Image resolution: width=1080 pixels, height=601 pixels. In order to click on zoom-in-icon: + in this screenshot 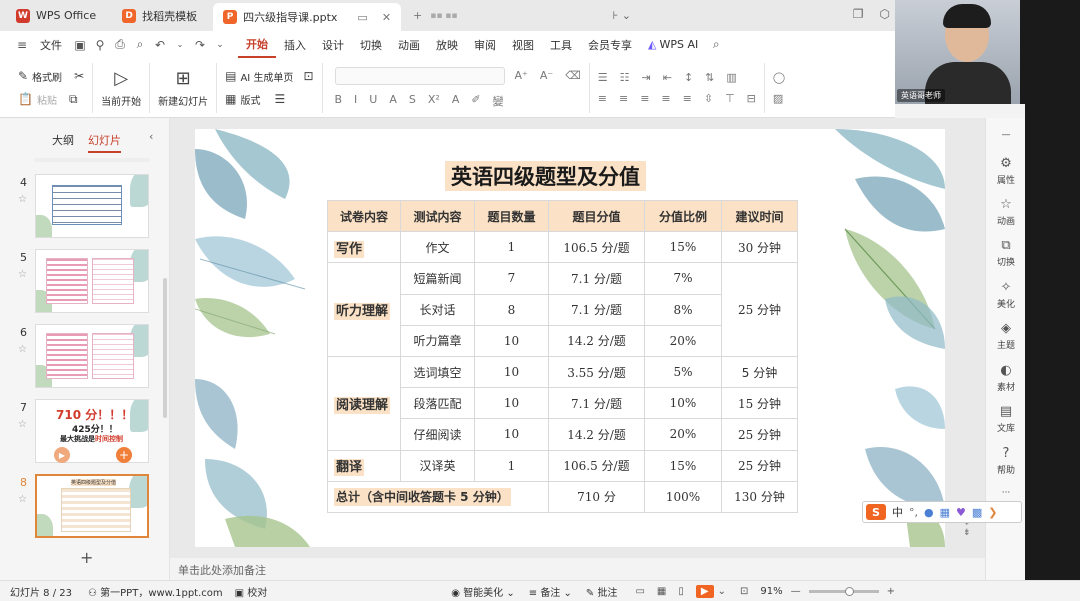, I will do `click(891, 591)`.